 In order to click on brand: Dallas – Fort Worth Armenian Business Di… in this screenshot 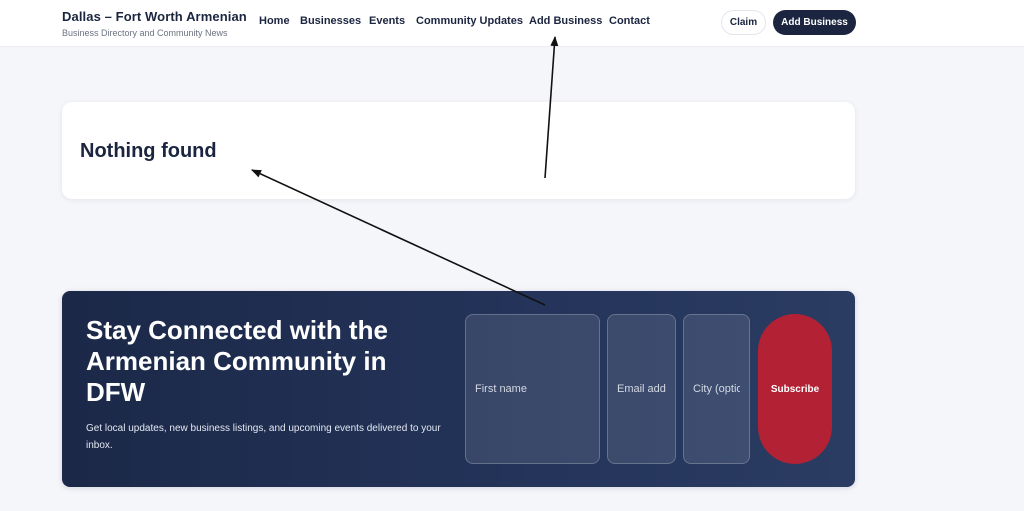, I will do `click(154, 23)`.